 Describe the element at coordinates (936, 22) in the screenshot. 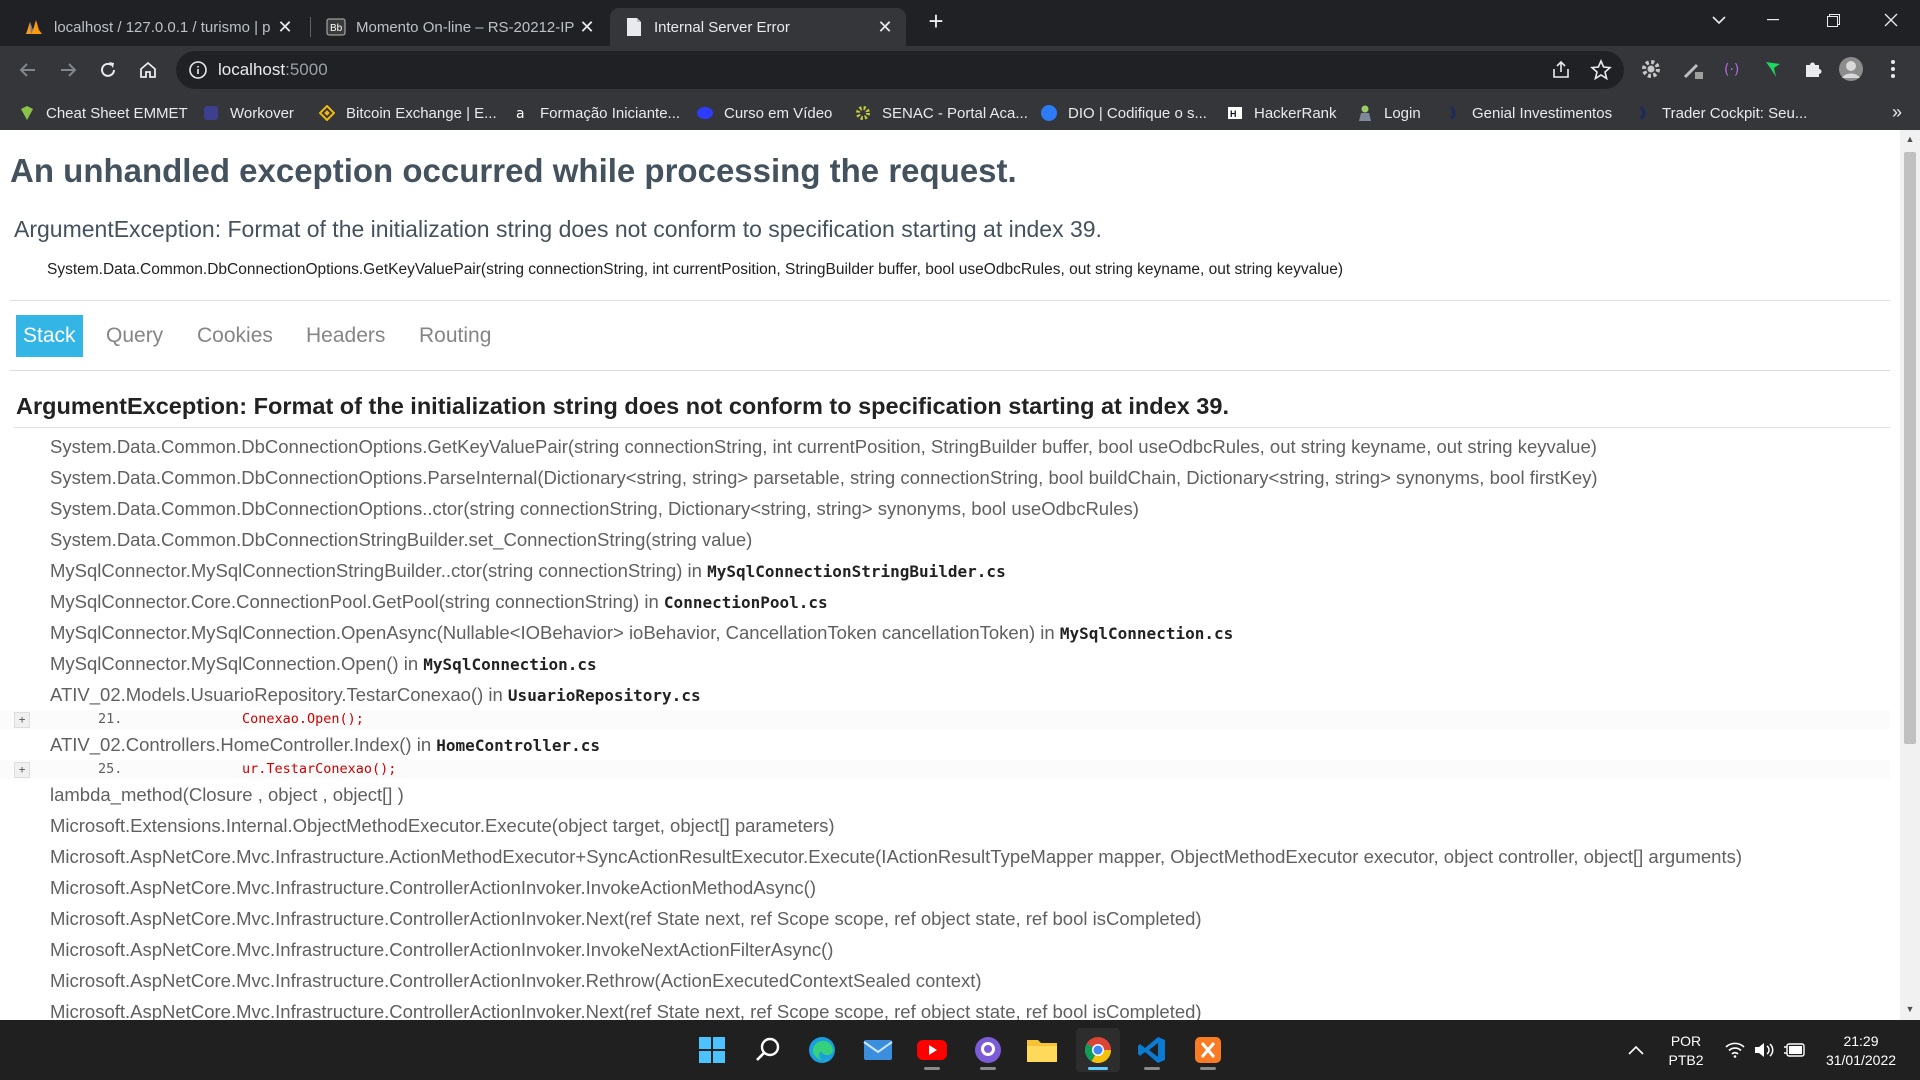

I see `new-tab-button: +` at that location.